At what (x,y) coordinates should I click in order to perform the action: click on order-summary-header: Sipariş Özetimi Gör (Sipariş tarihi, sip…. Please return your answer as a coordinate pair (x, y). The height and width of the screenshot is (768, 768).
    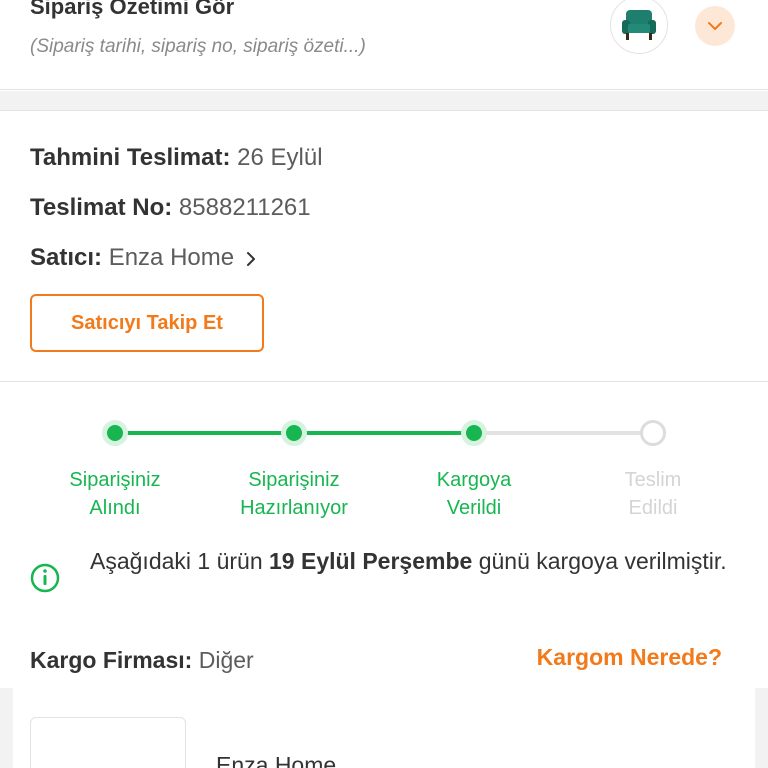
    Looking at the image, I should click on (384, 45).